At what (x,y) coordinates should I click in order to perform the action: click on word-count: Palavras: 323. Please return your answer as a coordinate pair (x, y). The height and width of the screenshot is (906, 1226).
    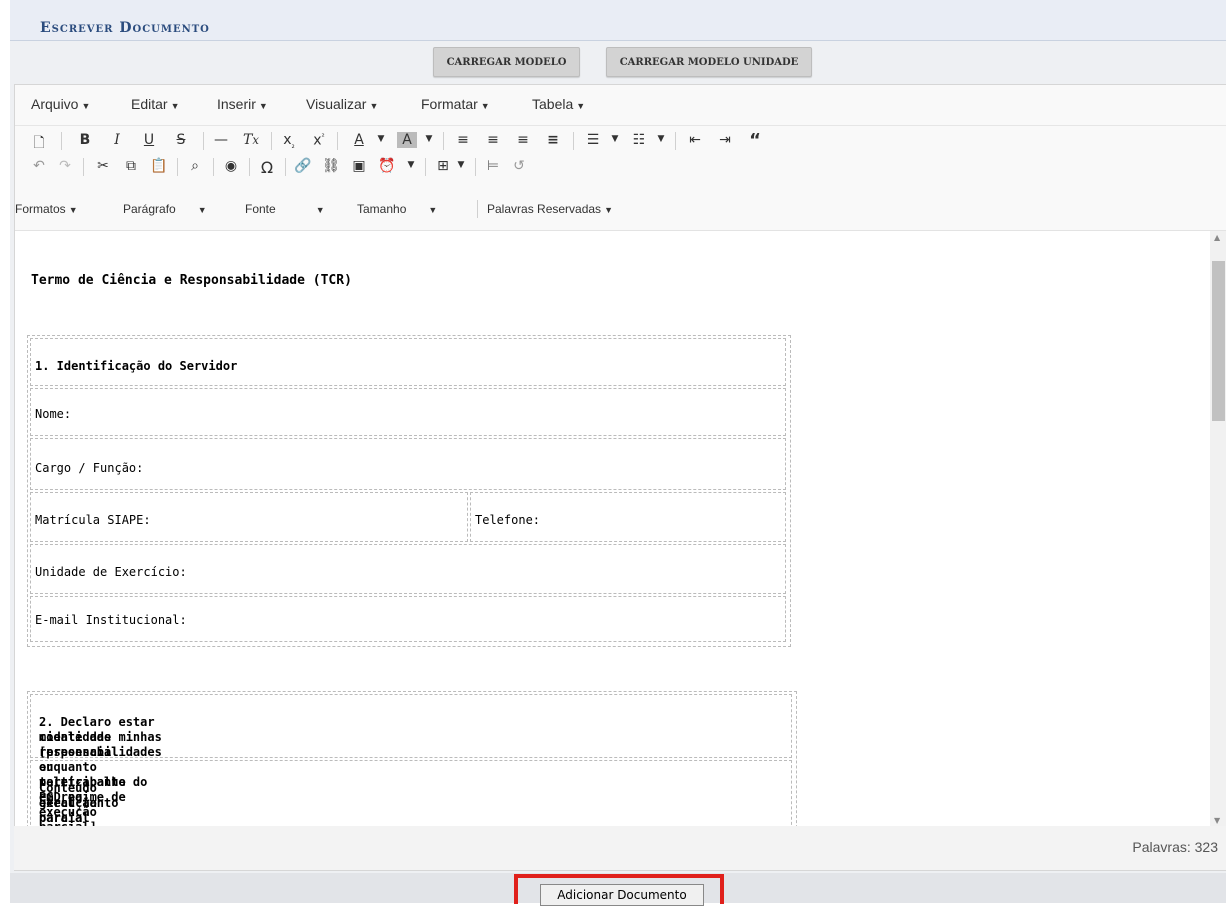
    Looking at the image, I should click on (1175, 847).